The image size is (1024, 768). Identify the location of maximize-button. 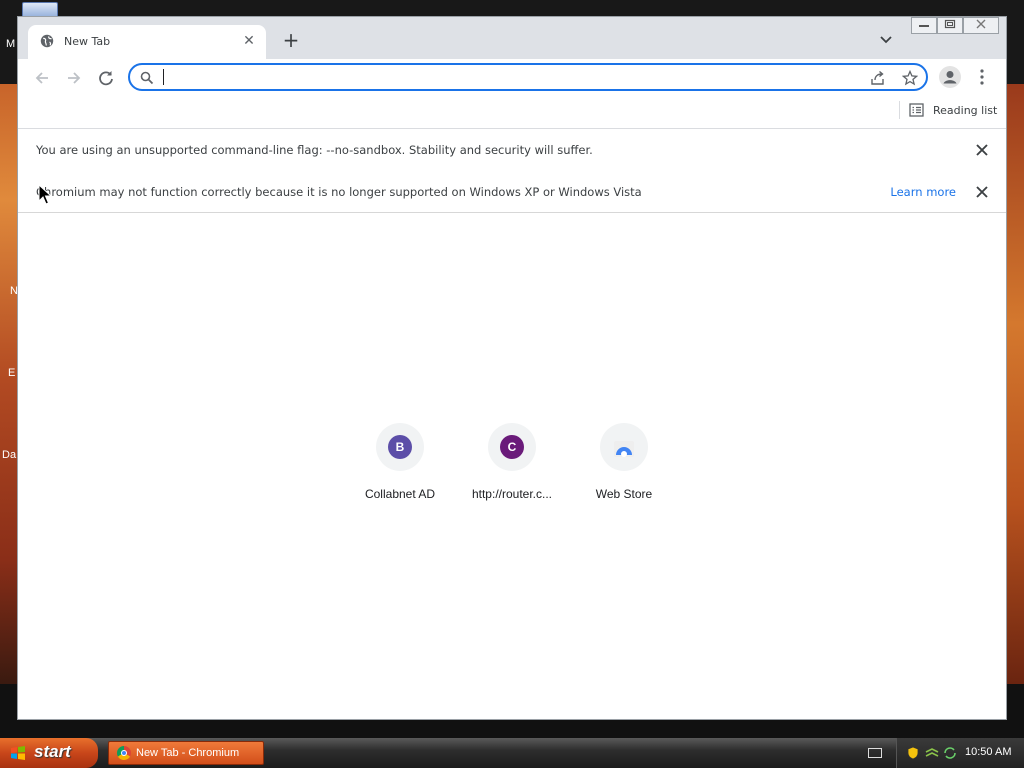
(950, 25).